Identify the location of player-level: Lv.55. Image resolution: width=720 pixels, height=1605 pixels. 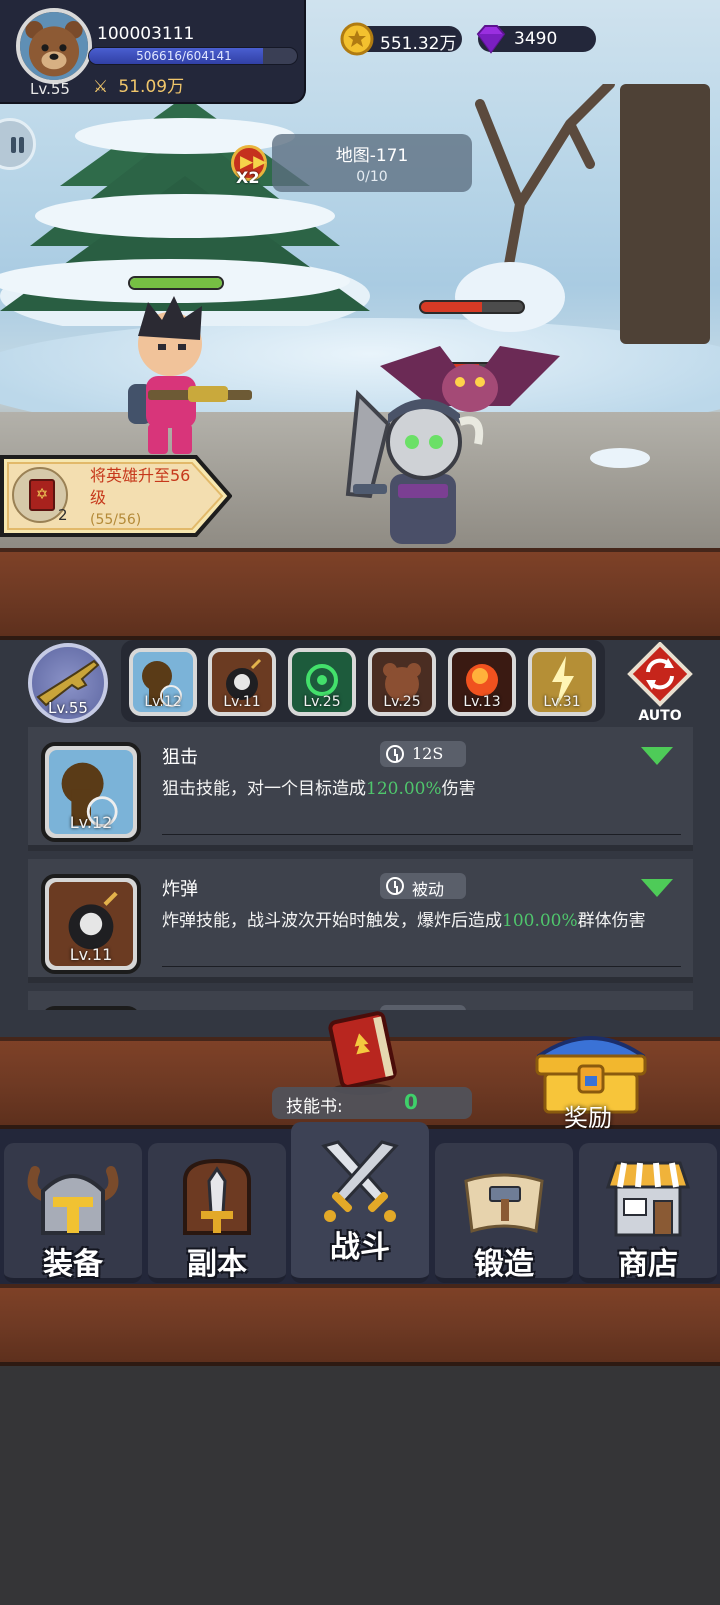
(50, 89).